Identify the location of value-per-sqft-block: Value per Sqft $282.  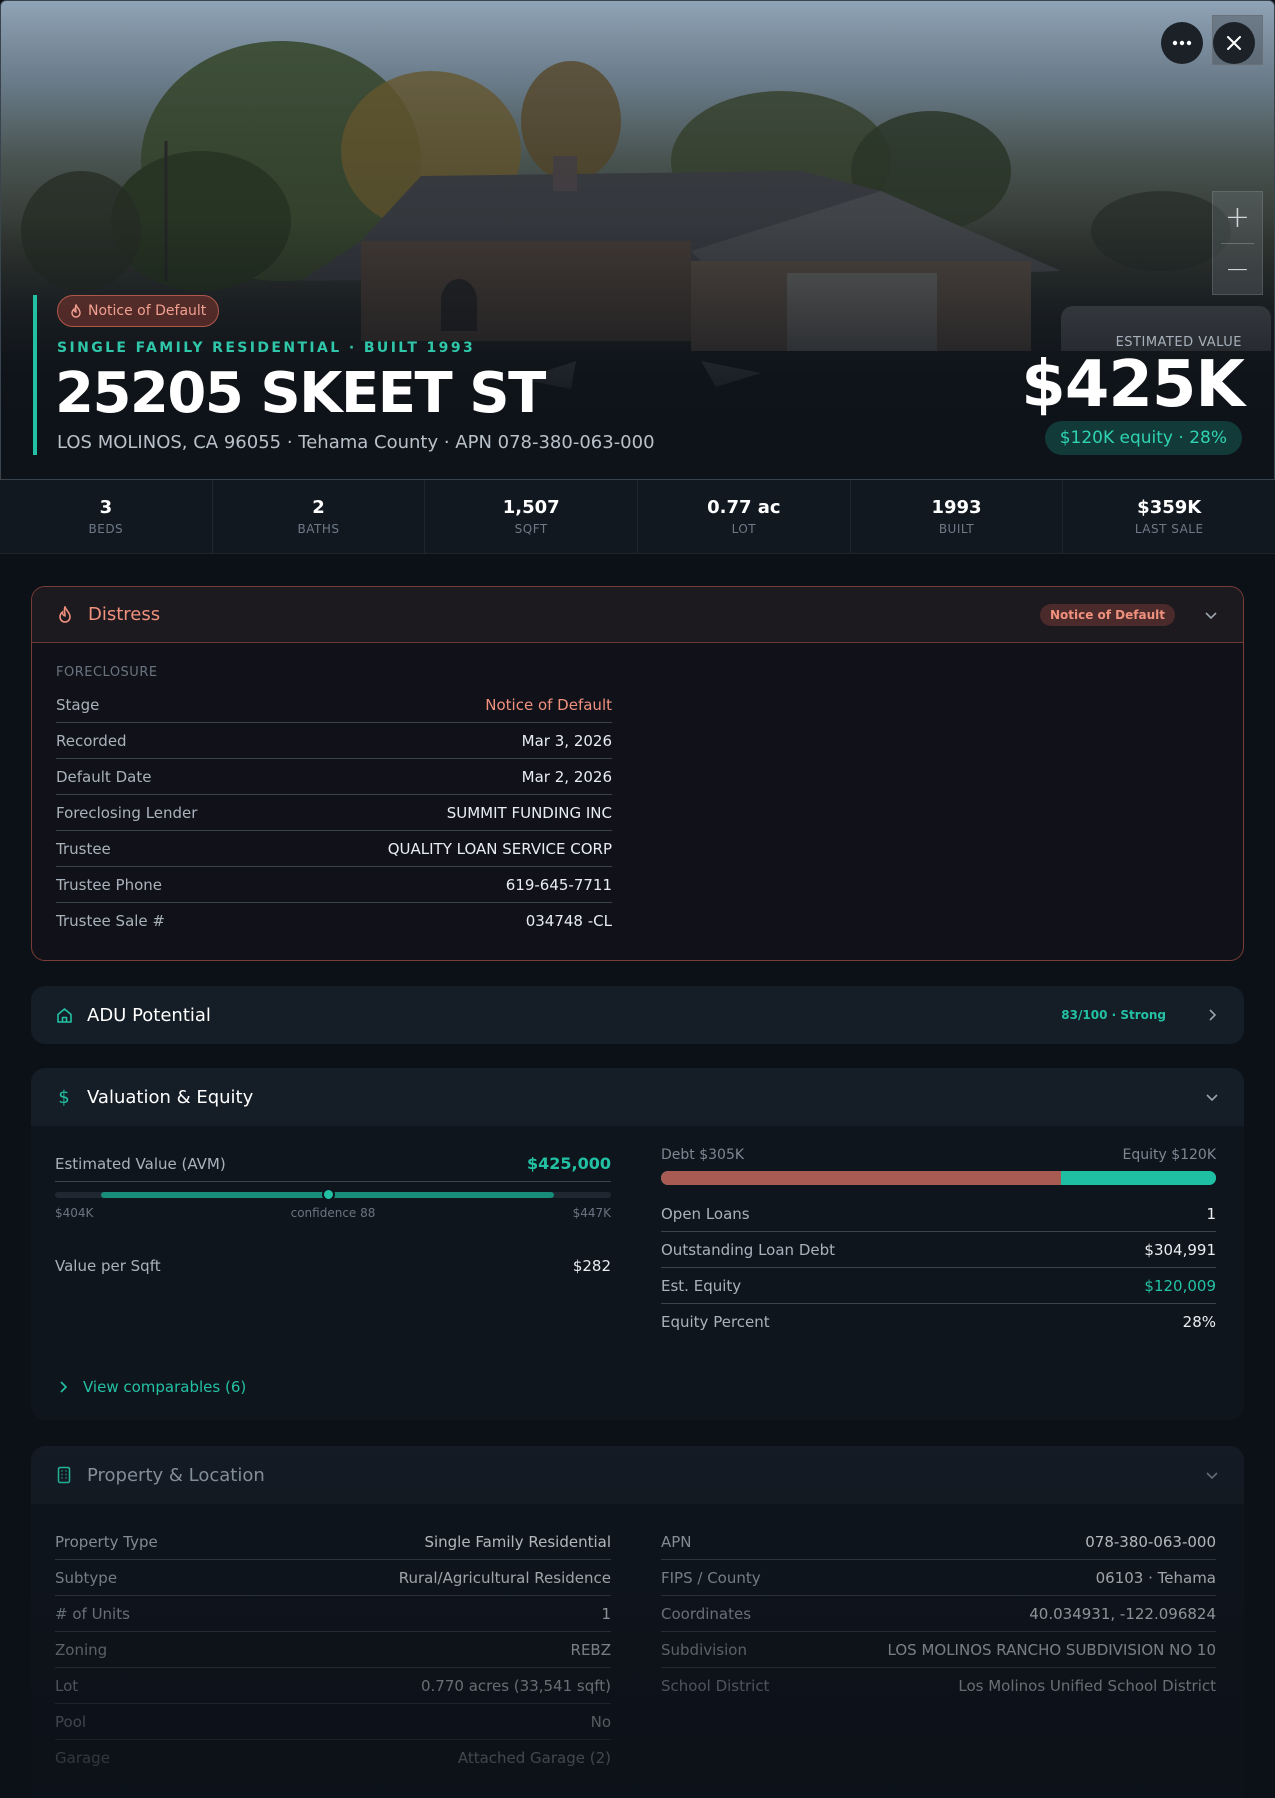
(333, 1266).